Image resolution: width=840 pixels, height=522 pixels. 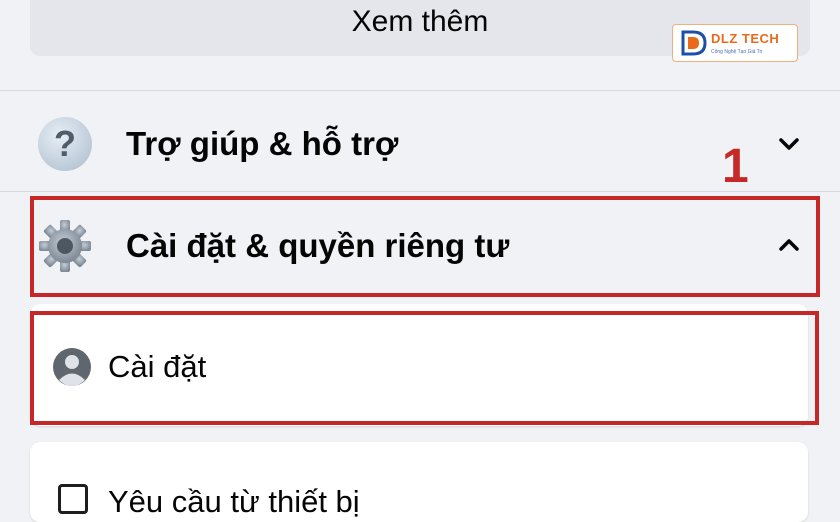 I want to click on dlz-logo-icon, so click(x=694, y=43).